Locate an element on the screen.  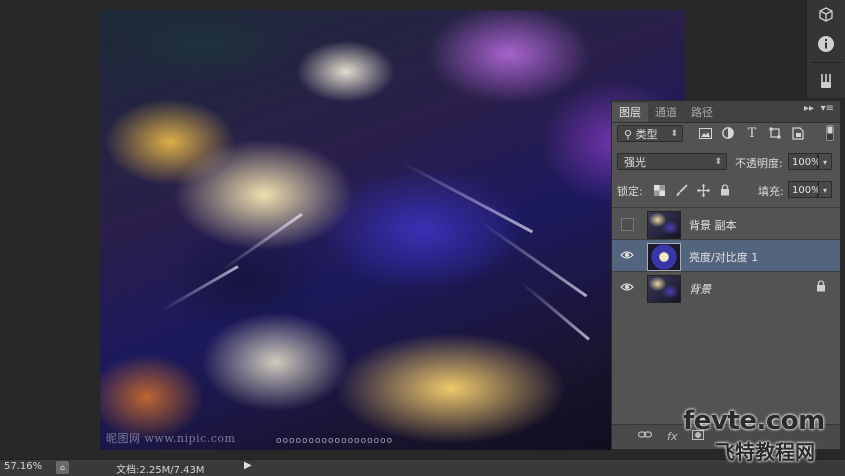
fill-slider-toggle: ▾ is located at coordinates (825, 189).